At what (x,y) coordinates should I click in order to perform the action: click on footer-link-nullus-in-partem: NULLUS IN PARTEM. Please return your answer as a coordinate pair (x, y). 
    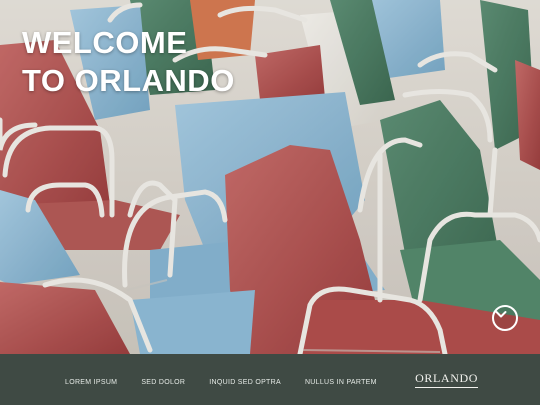
    Looking at the image, I should click on (341, 382).